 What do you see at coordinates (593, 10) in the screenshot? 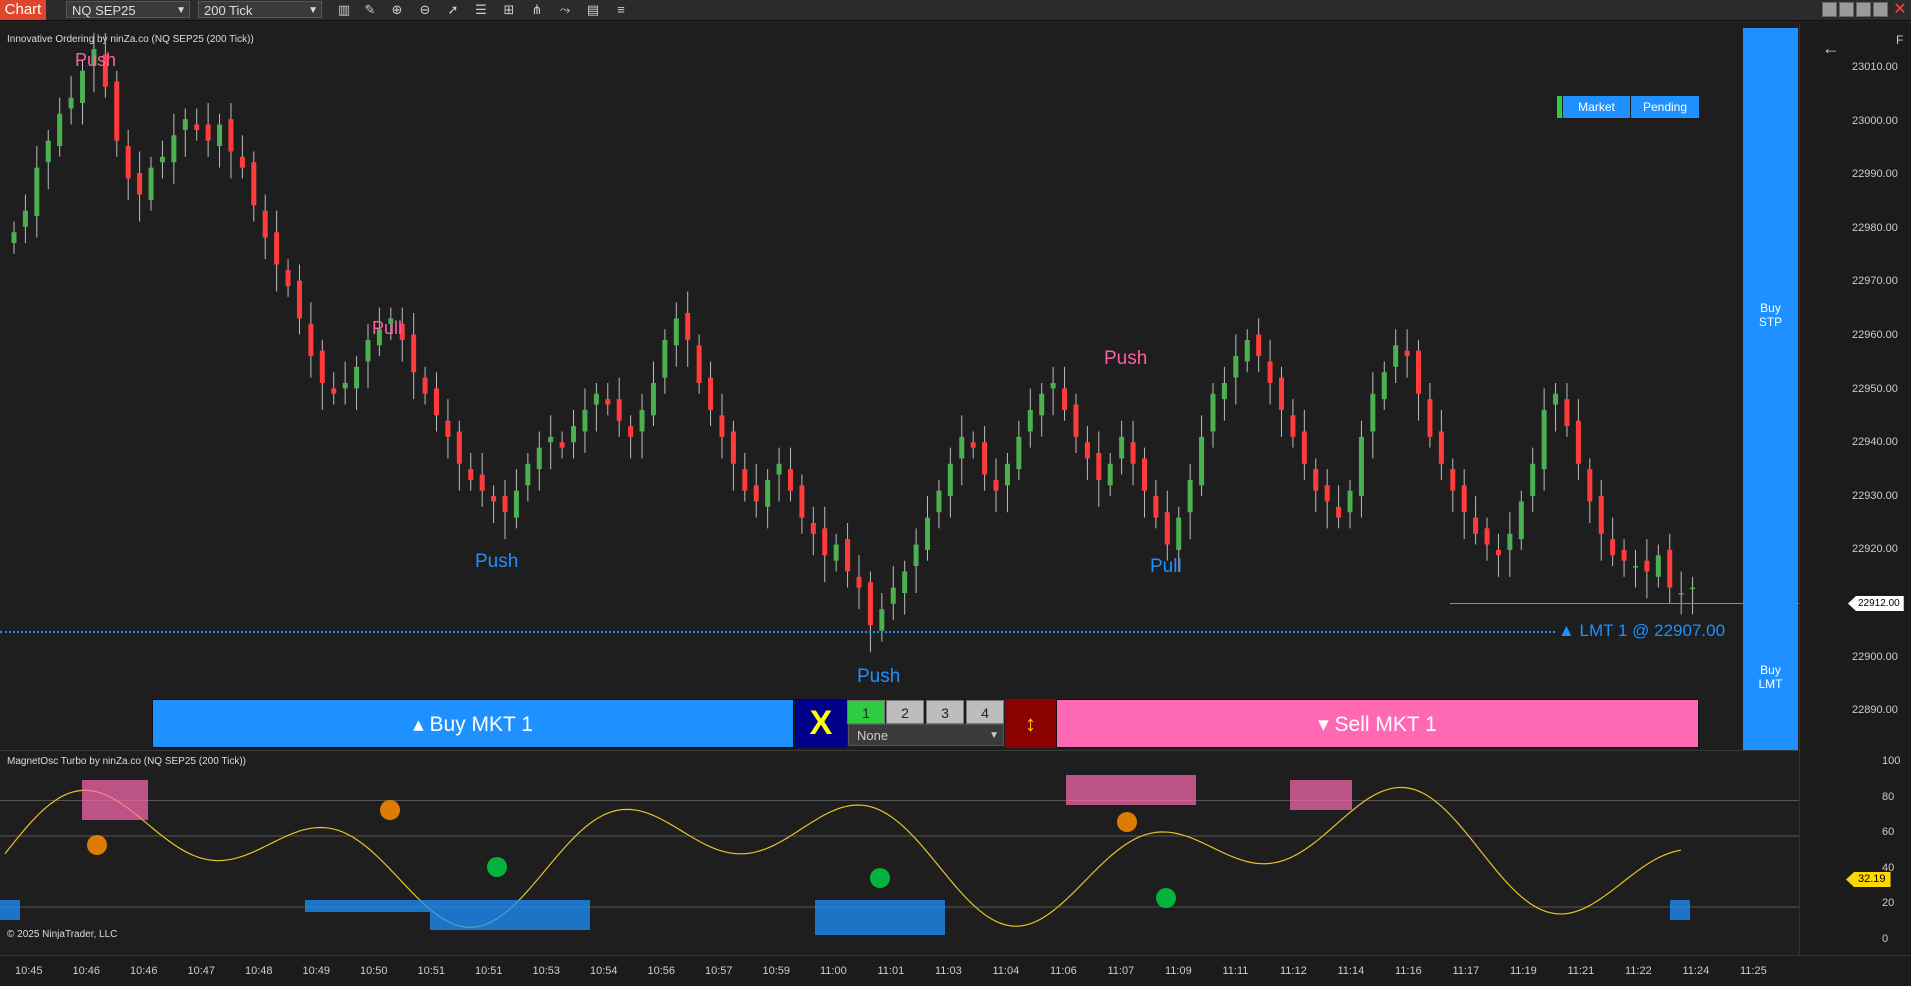
I see `data-box-icon: ▤` at bounding box center [593, 10].